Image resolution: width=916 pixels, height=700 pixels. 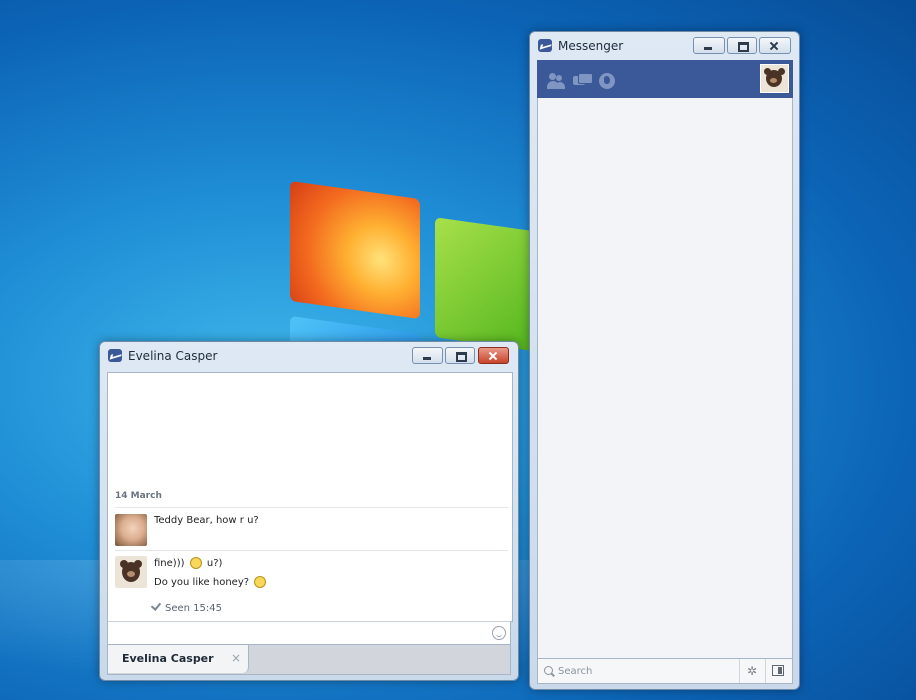 I want to click on tab-close-icon: ×, so click(x=236, y=658).